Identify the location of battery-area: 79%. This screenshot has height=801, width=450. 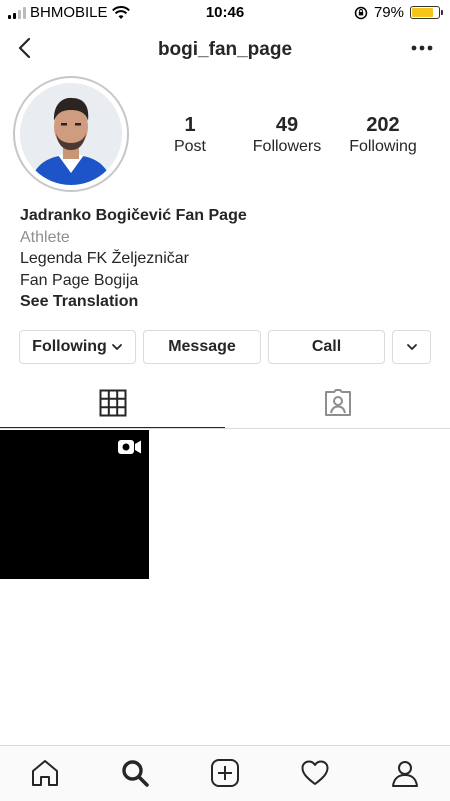
(398, 12).